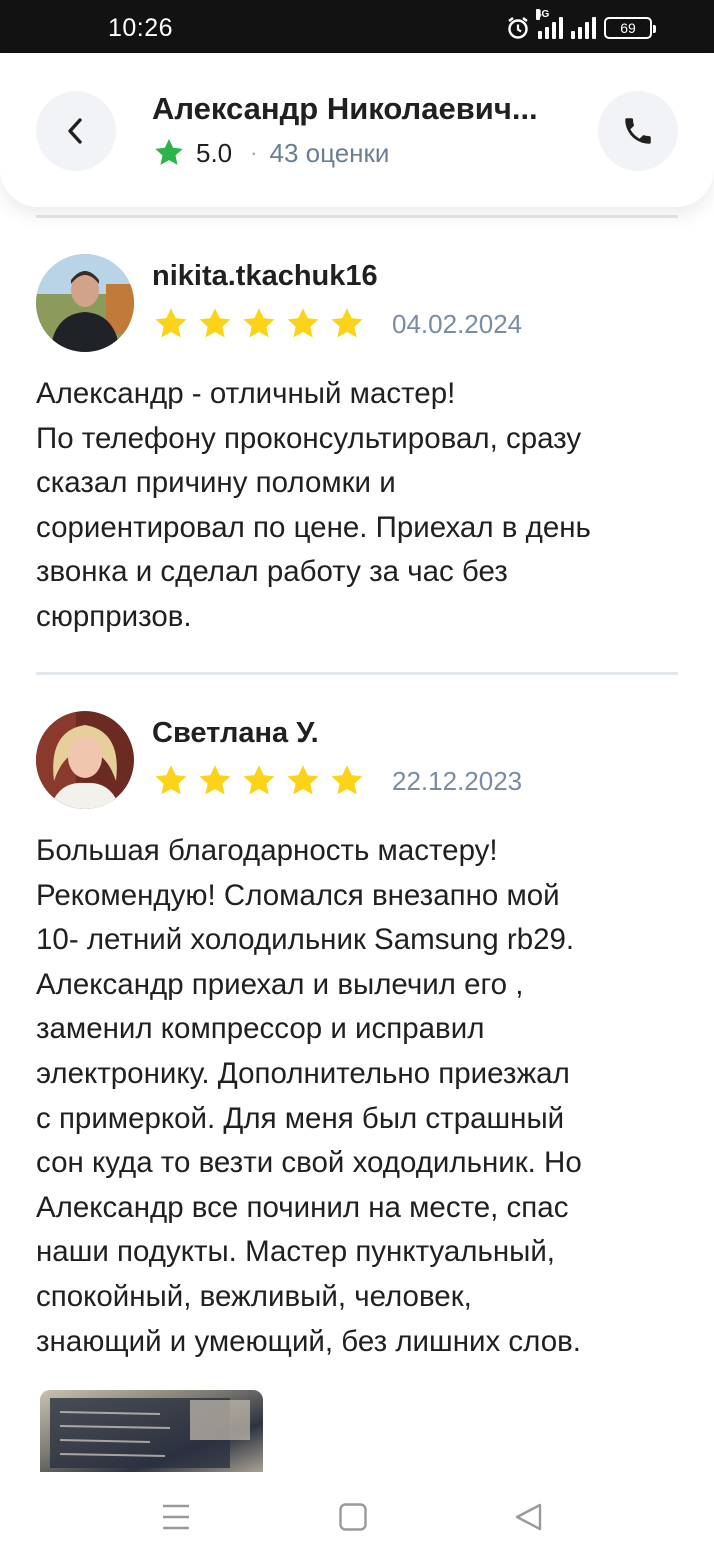 This screenshot has height=1554, width=714. Describe the element at coordinates (309, 1163) in the screenshot. I see `review-text-line: сон куда то везти свой хододильник. Но` at that location.